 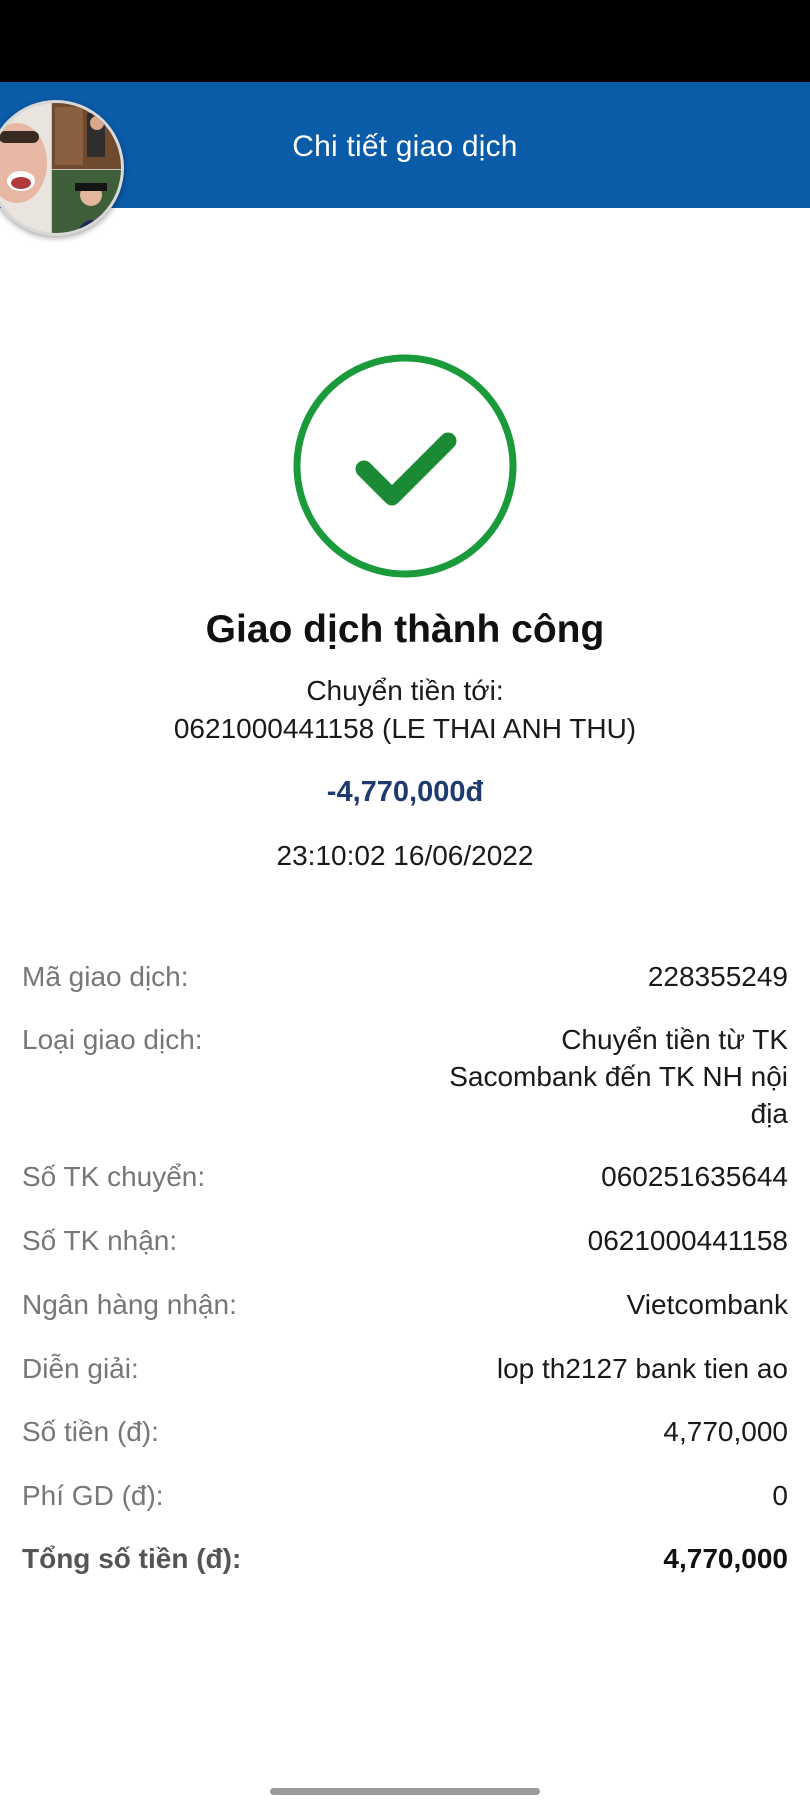 What do you see at coordinates (405, 855) in the screenshot?
I see `transaction-datetime: 23:10:02 16/06/2022` at bounding box center [405, 855].